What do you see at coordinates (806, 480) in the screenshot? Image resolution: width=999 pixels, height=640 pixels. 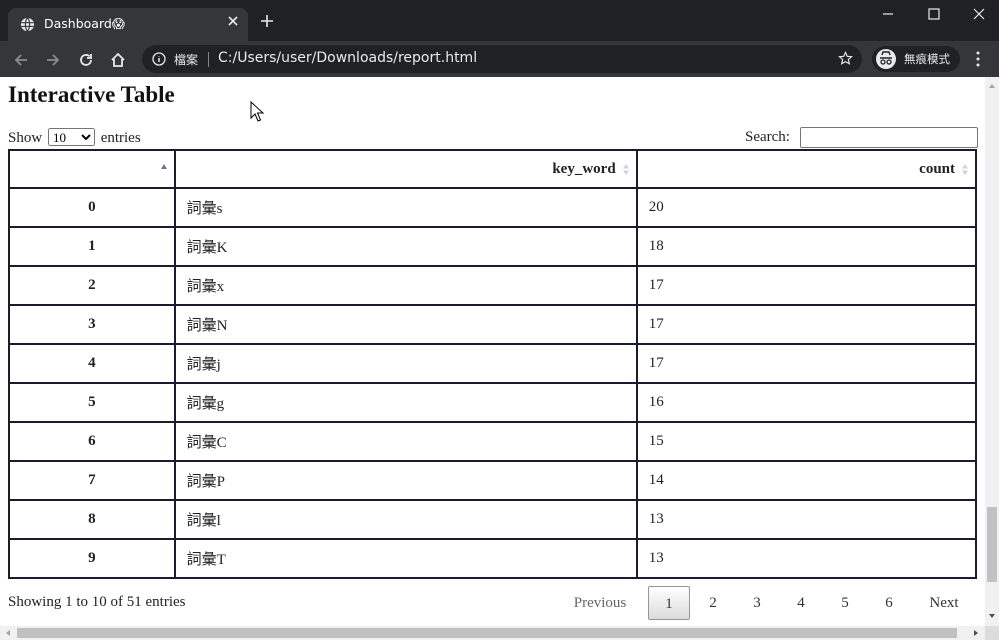 I see `count-cell: 14` at bounding box center [806, 480].